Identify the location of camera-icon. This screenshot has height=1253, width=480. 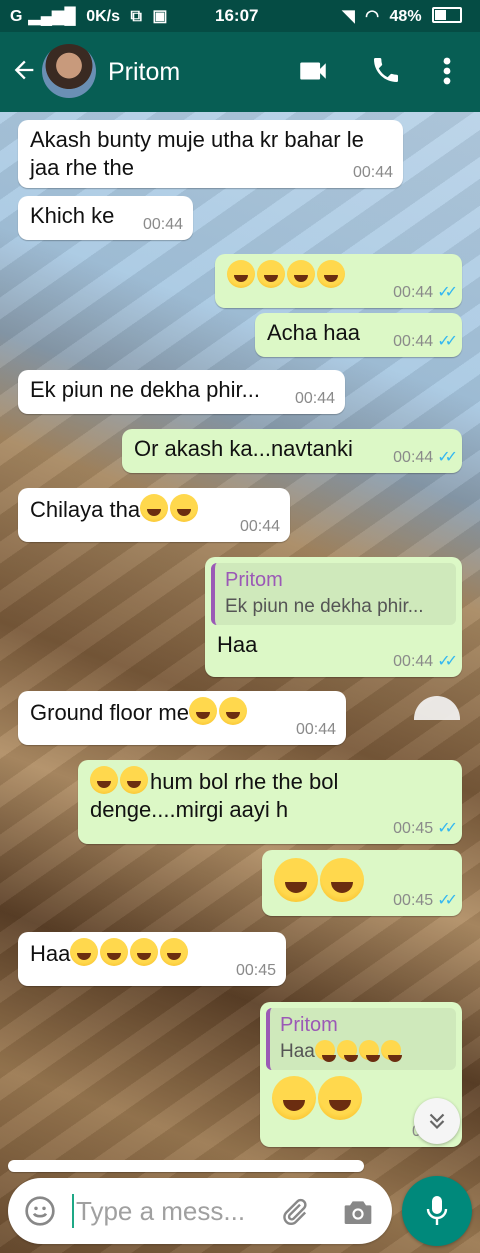
(358, 1212).